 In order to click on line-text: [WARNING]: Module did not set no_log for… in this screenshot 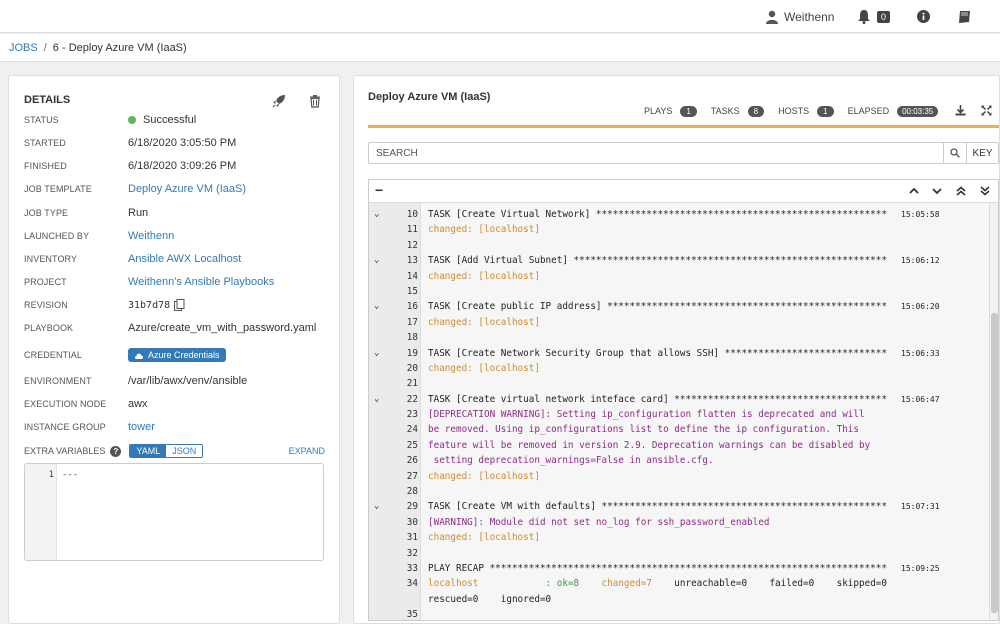, I will do `click(599, 522)`.